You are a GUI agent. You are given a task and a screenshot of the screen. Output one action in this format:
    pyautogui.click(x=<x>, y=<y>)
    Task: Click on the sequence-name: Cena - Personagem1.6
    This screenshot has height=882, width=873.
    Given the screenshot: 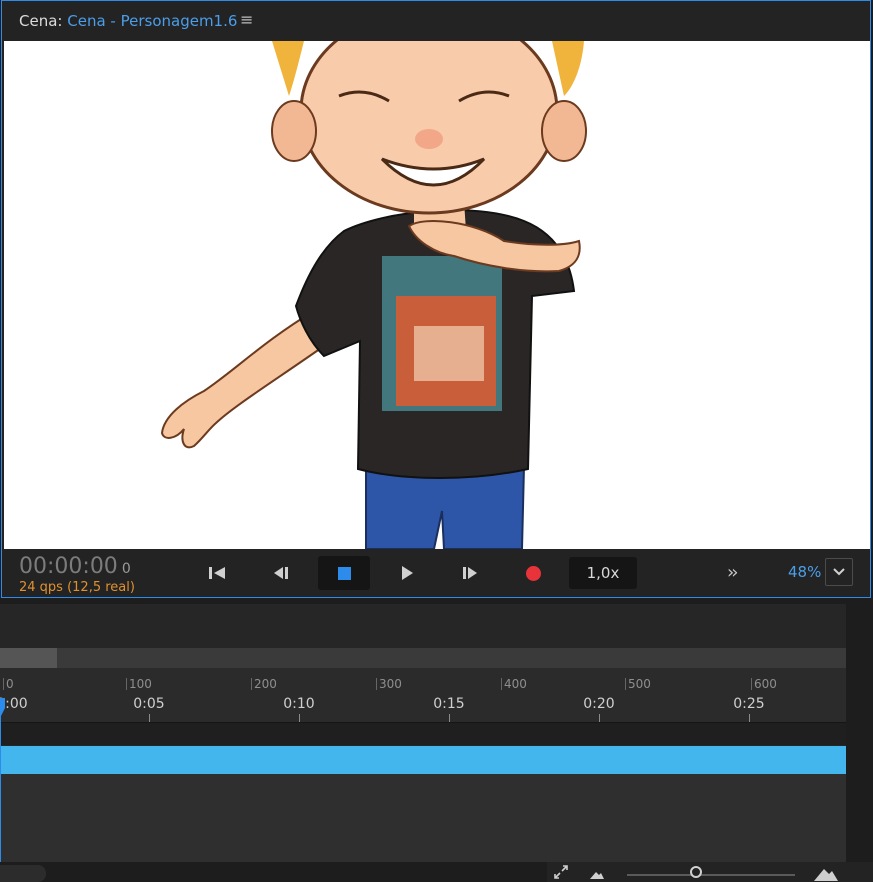 What is the action you would take?
    pyautogui.click(x=152, y=21)
    